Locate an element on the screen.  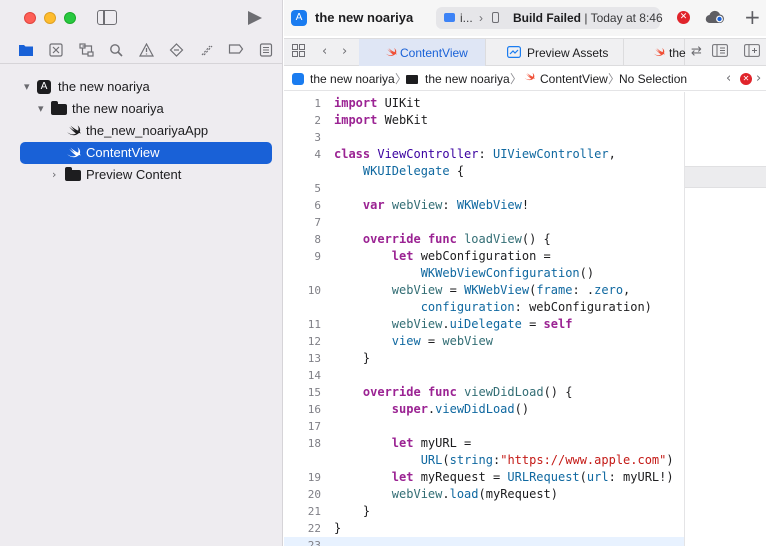
code-line: 2 import WebKit is located at coordinates (484, 120).